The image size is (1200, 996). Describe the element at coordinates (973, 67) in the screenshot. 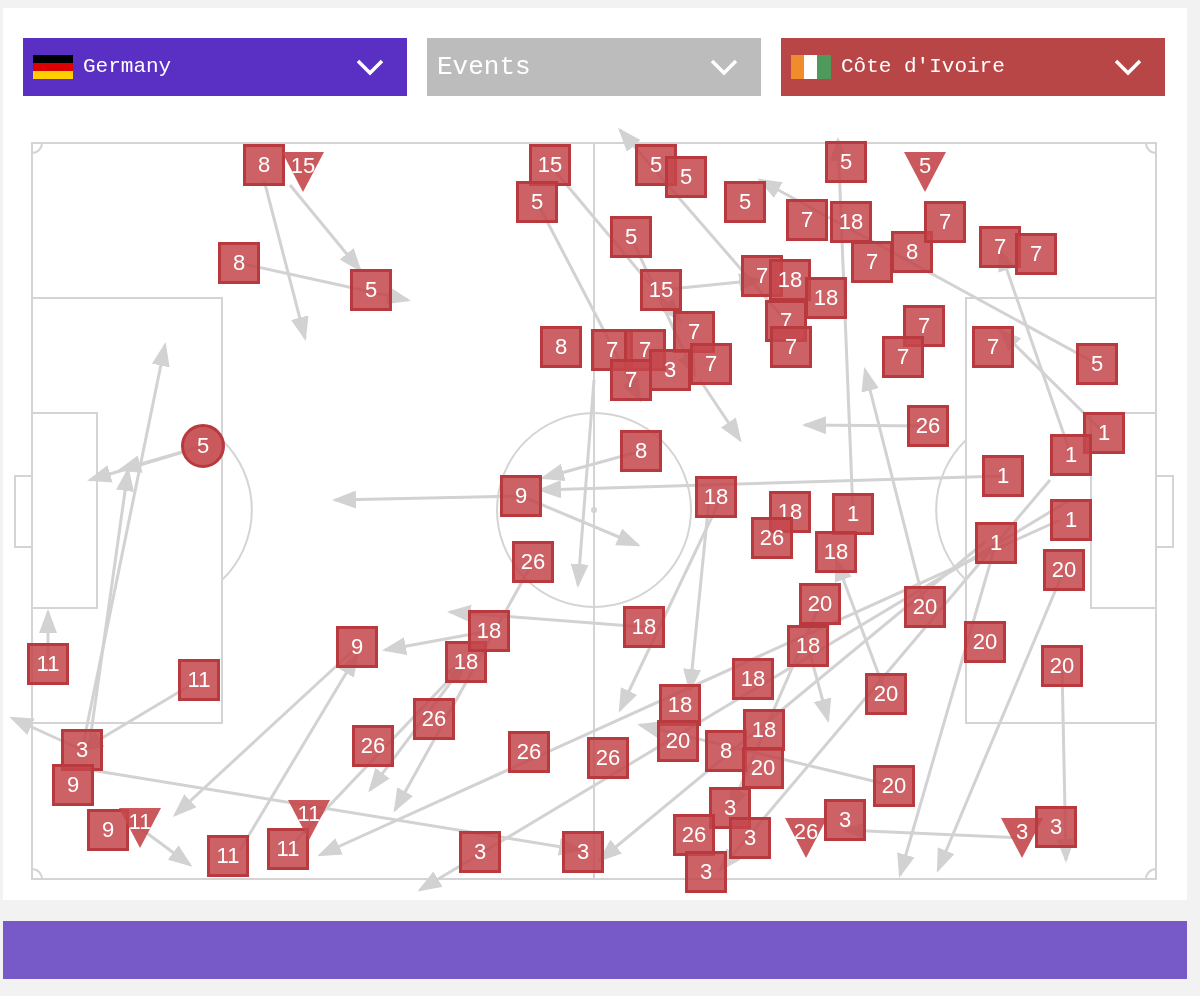

I see `dropdown: Côte d'Ivoire` at that location.